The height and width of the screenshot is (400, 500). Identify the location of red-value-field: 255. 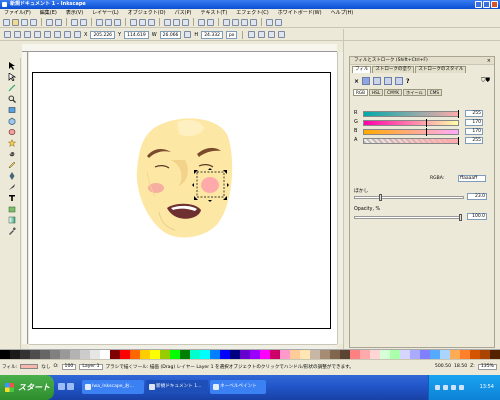
(474, 113).